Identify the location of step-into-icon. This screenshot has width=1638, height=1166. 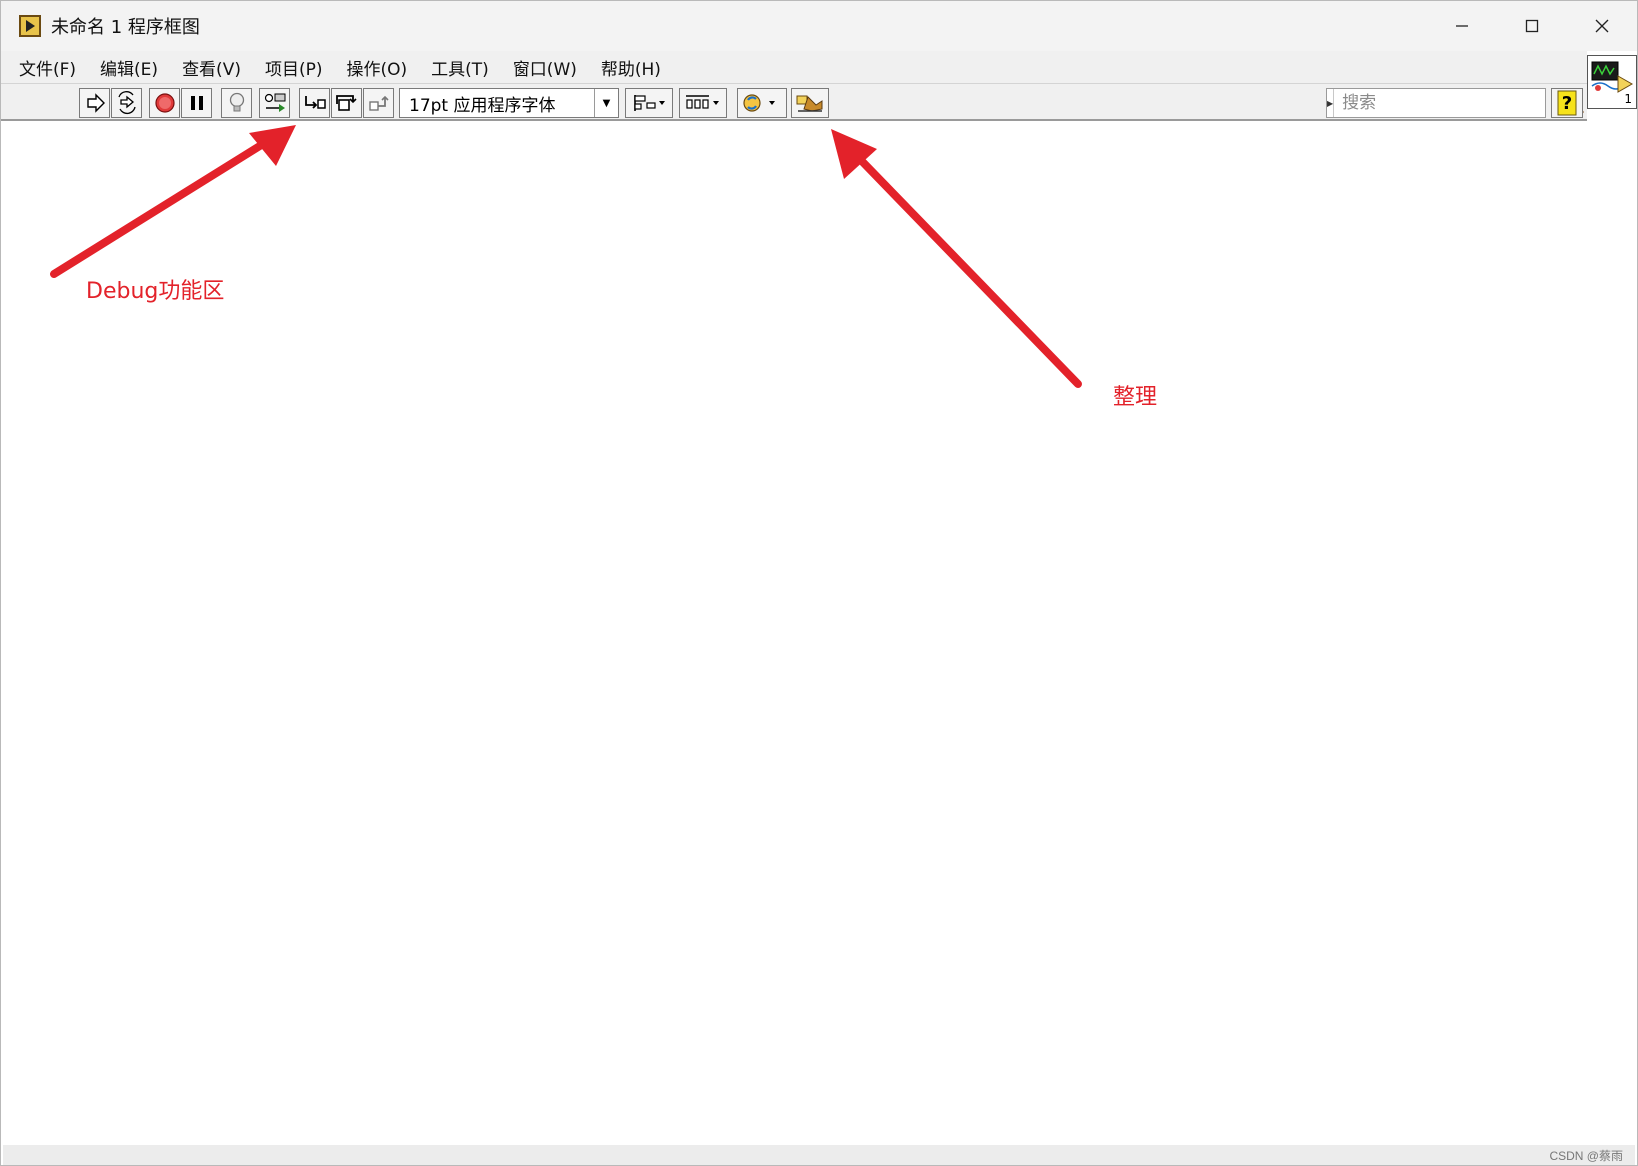
(315, 102).